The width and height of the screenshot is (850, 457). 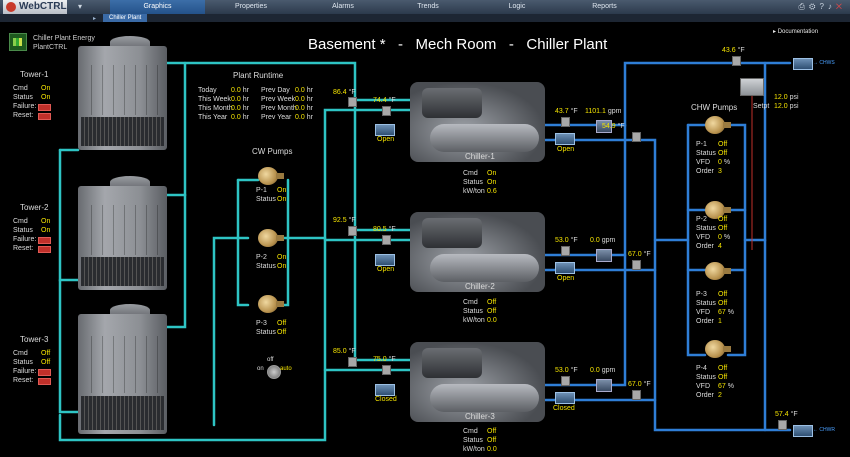 I want to click on tower-2-cmd-label: Cmd, so click(x=20, y=221).